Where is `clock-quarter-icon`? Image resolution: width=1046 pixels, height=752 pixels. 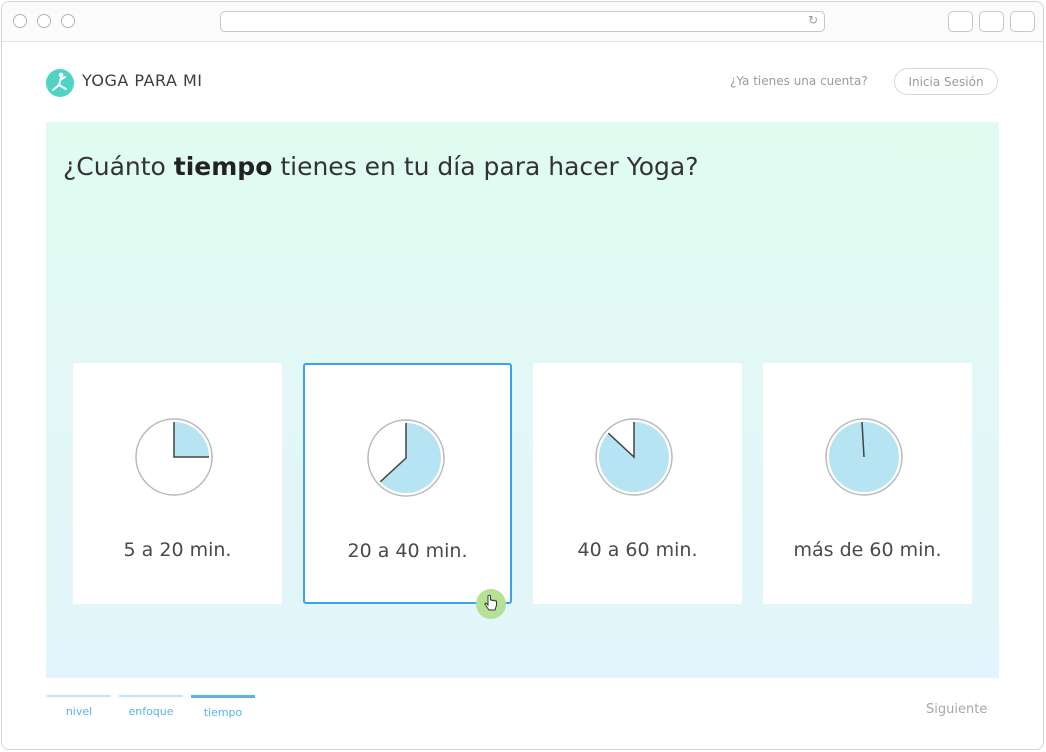
clock-quarter-icon is located at coordinates (174, 457).